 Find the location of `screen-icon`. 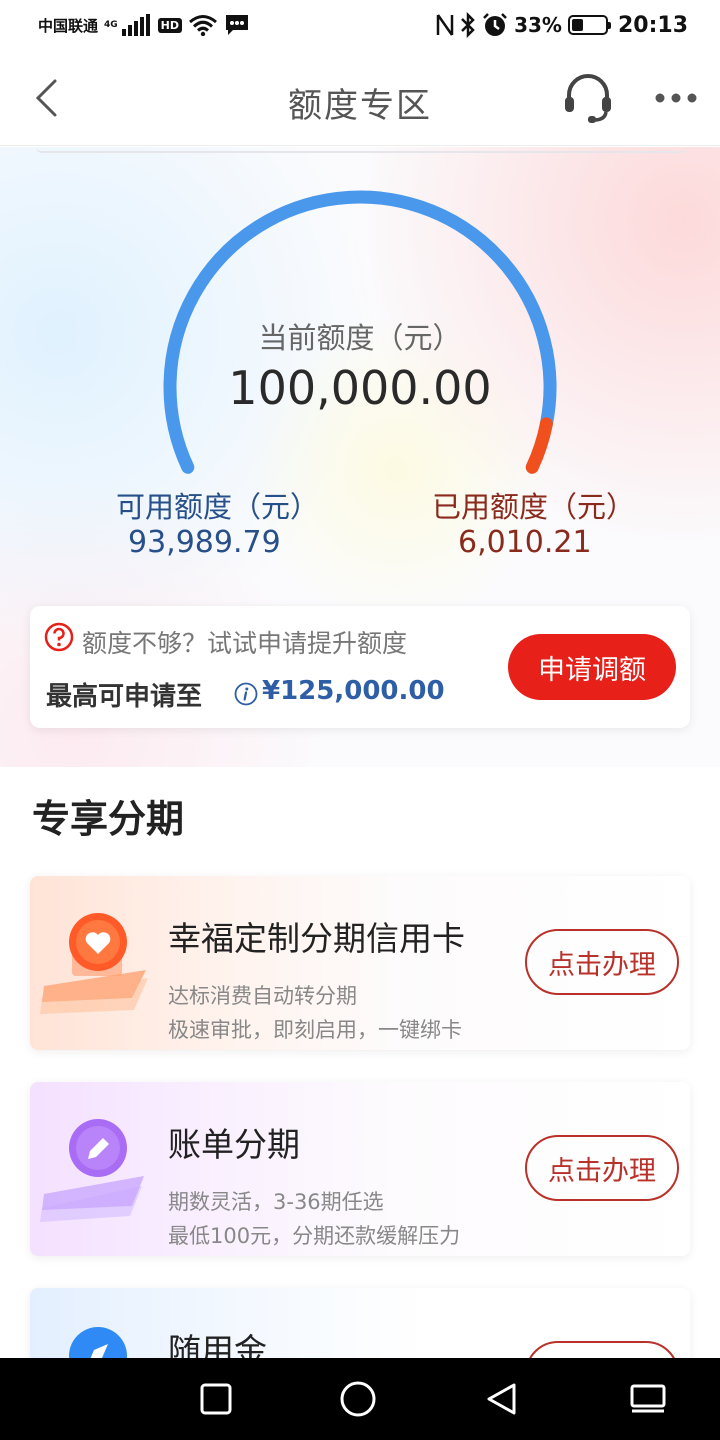

screen-icon is located at coordinates (648, 1398).